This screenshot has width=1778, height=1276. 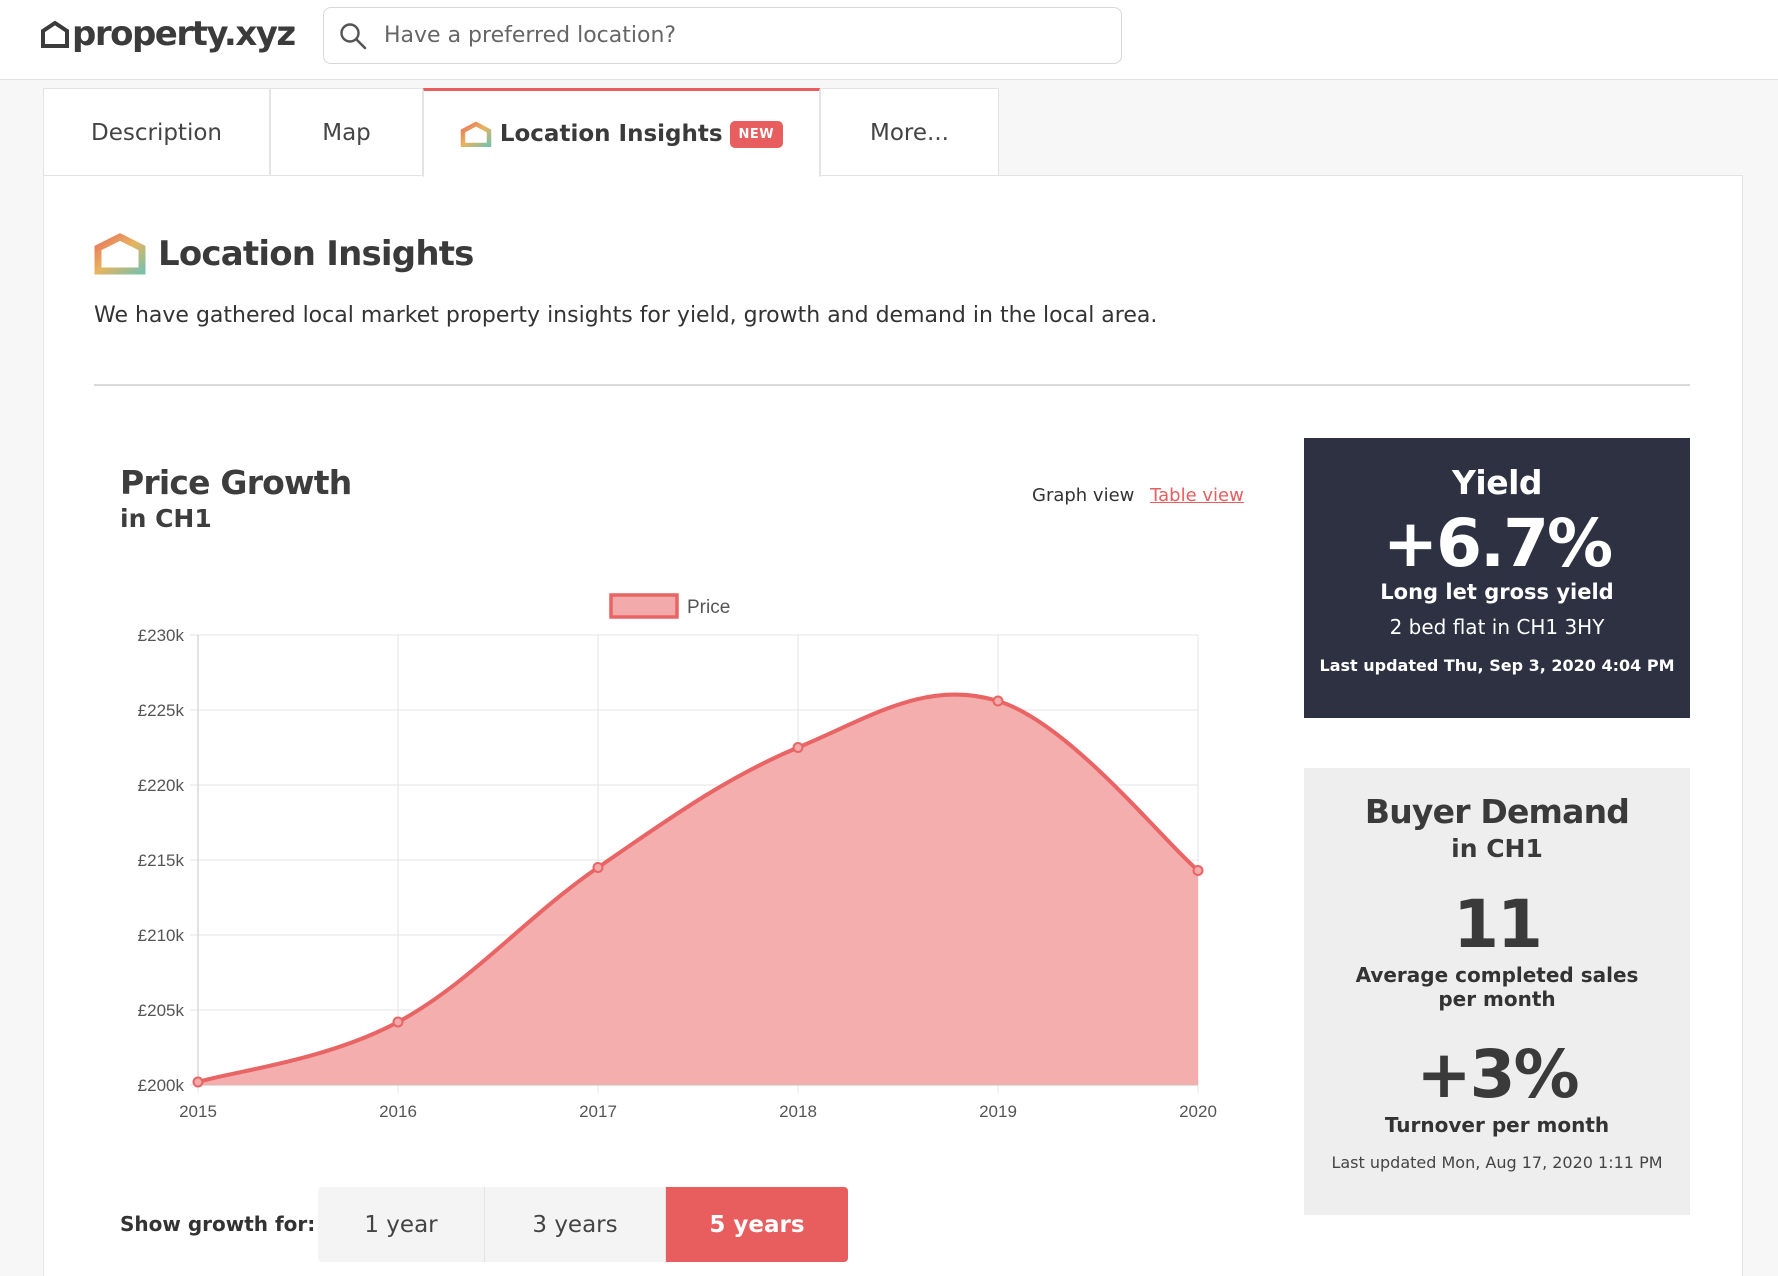 I want to click on section-title: Location Insights, so click(x=284, y=254).